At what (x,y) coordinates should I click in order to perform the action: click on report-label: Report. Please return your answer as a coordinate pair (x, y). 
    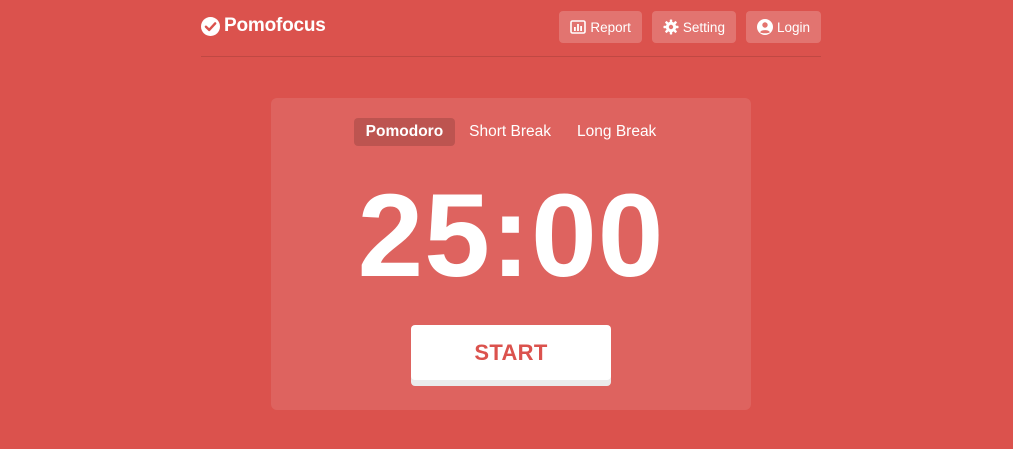
    Looking at the image, I should click on (610, 27).